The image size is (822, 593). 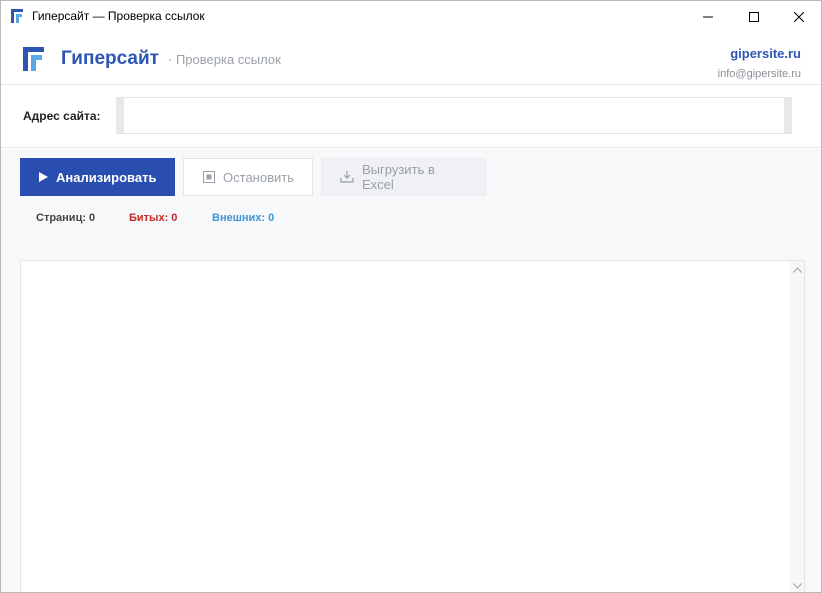 I want to click on window-title: Гиперсайт — Проверка ссылок, so click(x=118, y=16).